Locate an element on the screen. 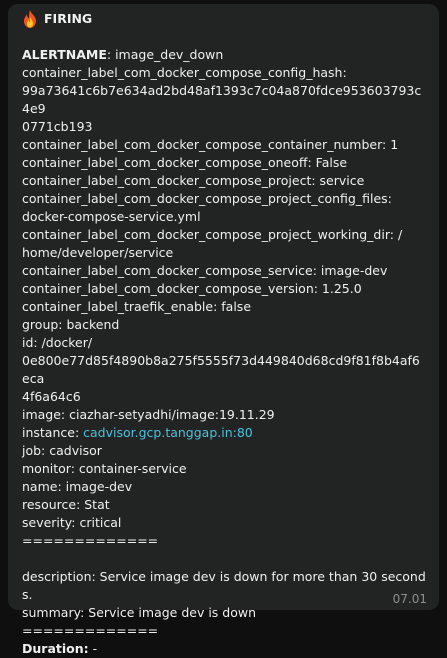 The image size is (447, 658). message-line: ============= is located at coordinates (90, 540).